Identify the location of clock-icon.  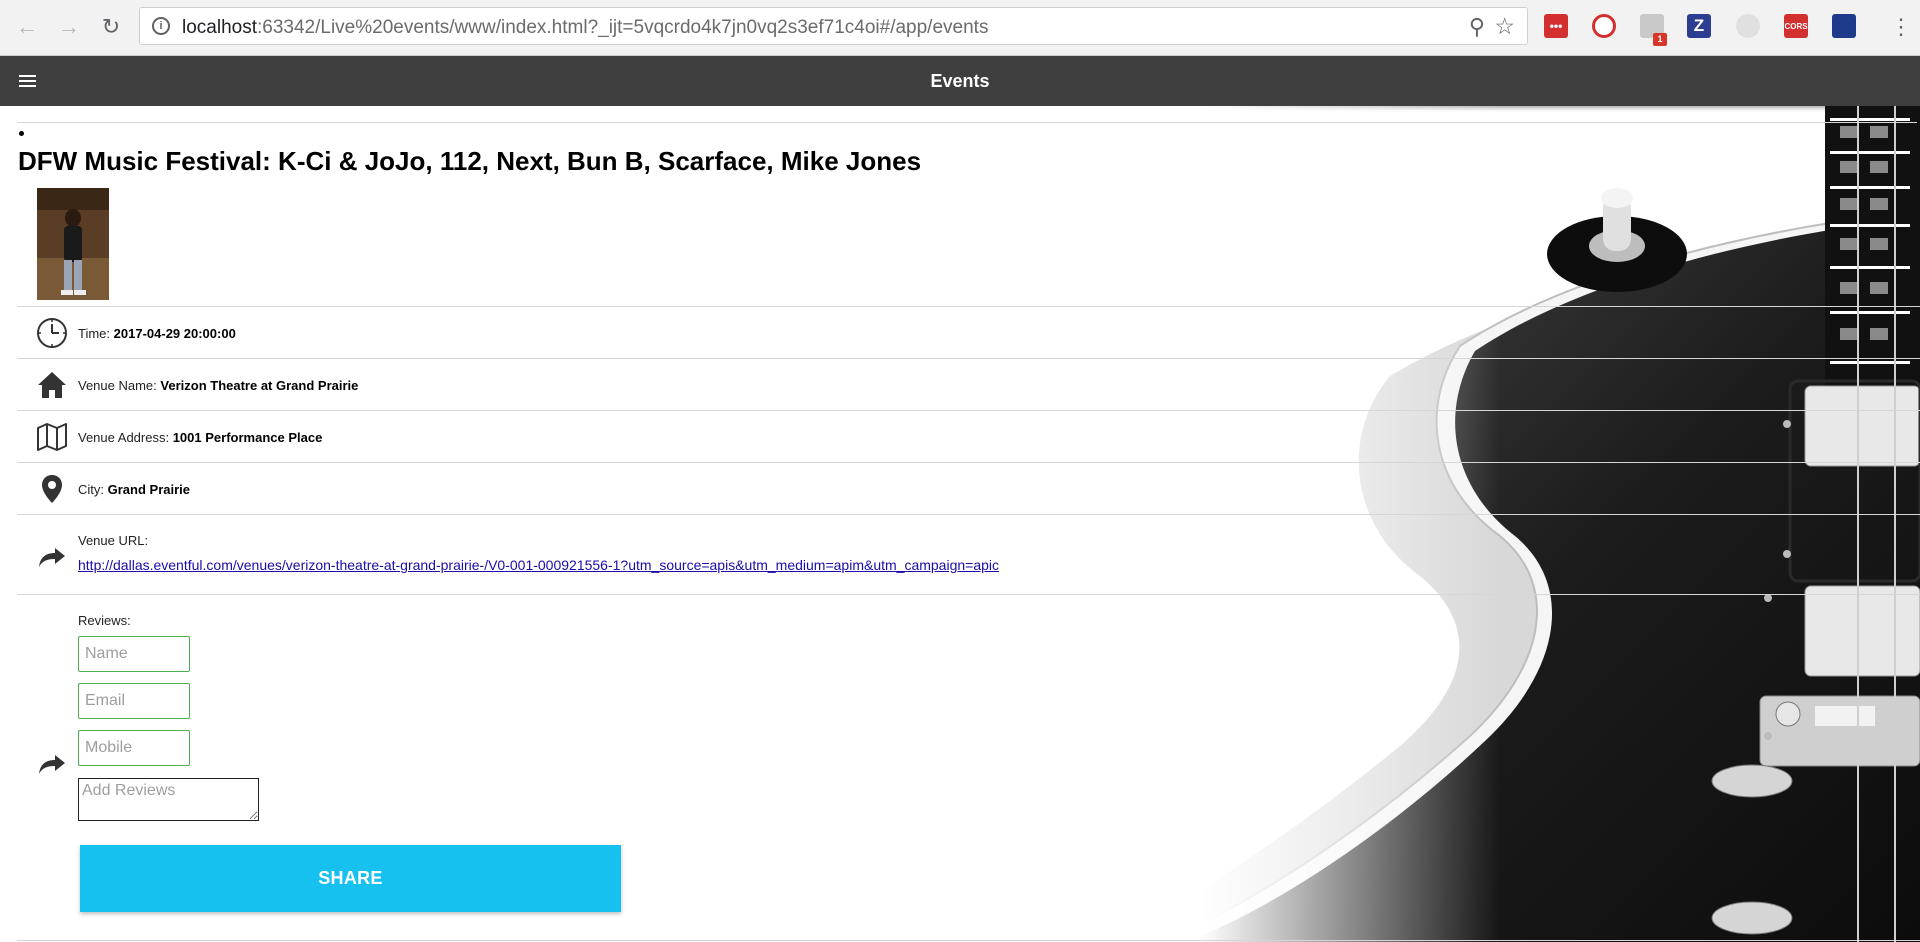
(52, 333).